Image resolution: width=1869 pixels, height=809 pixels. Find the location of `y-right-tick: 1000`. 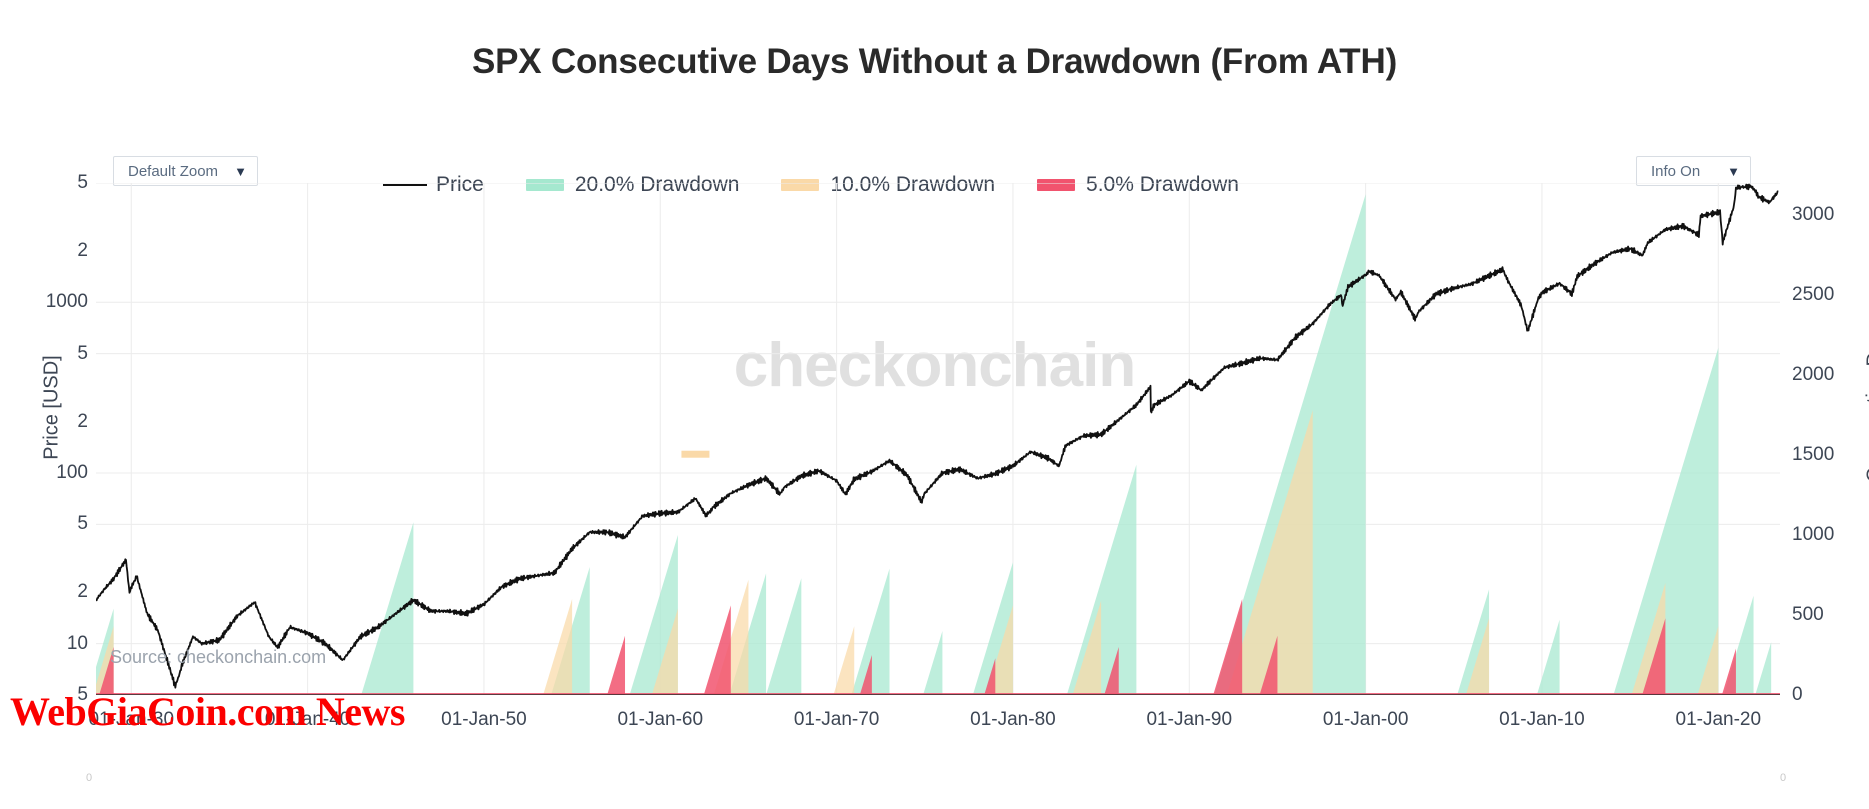

y-right-tick: 1000 is located at coordinates (1813, 534).